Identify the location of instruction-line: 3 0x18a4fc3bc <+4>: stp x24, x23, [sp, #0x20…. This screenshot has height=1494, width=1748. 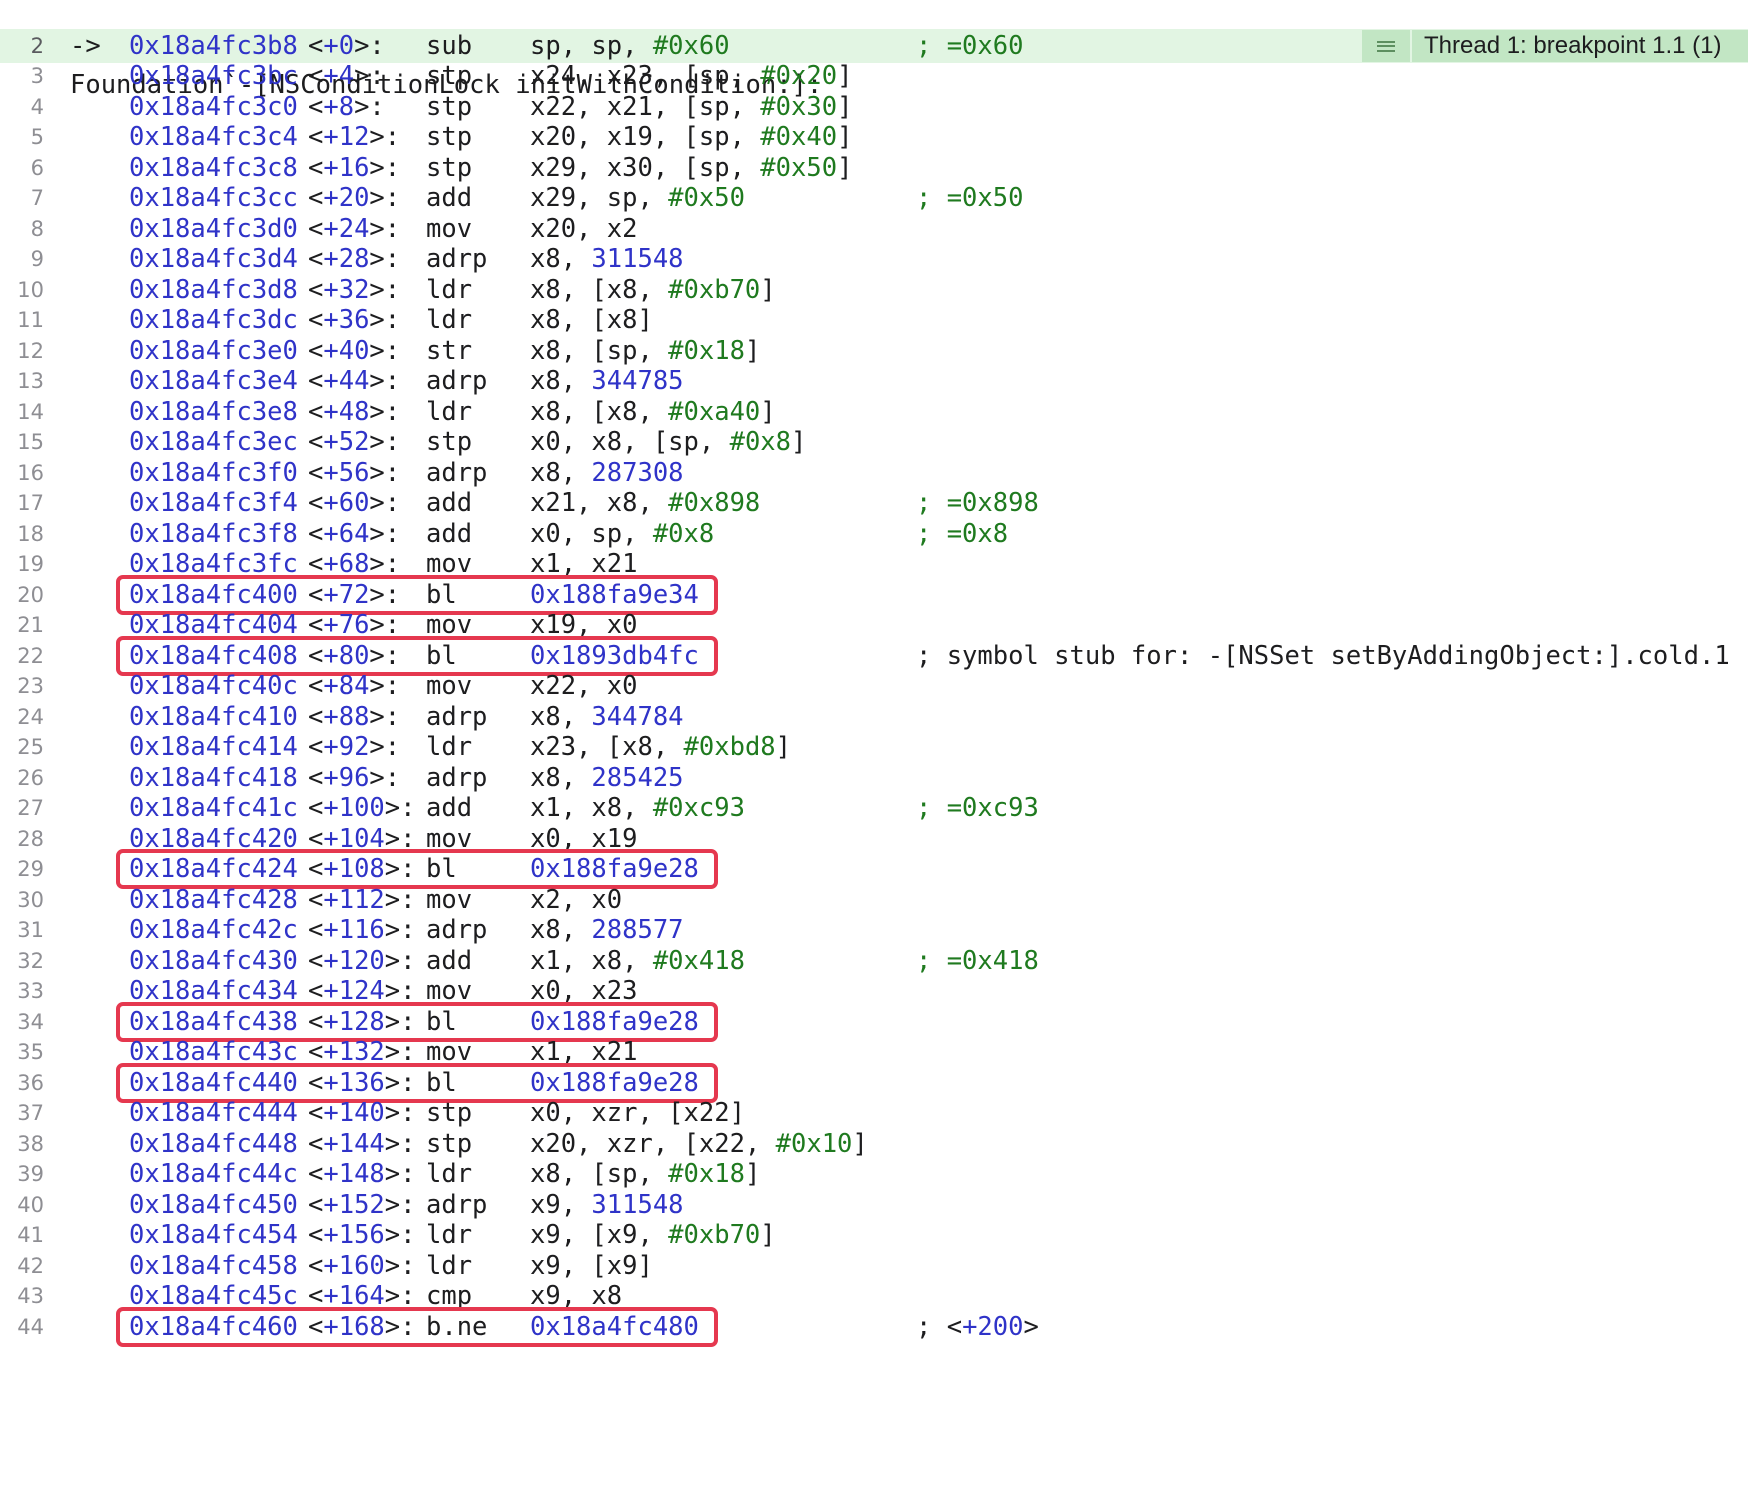
(874, 76).